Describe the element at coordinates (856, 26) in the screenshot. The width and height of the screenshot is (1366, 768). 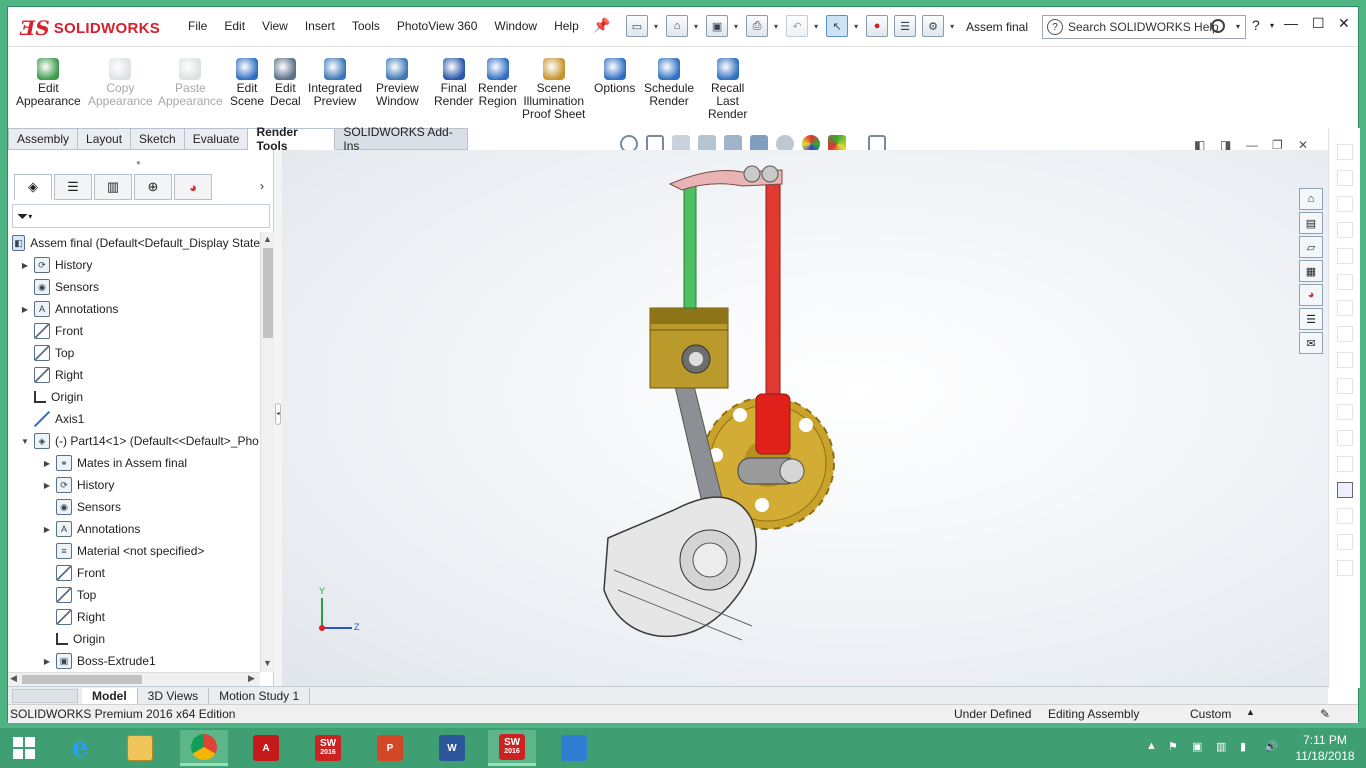
I see `select-dropdown-icon: ▾` at that location.